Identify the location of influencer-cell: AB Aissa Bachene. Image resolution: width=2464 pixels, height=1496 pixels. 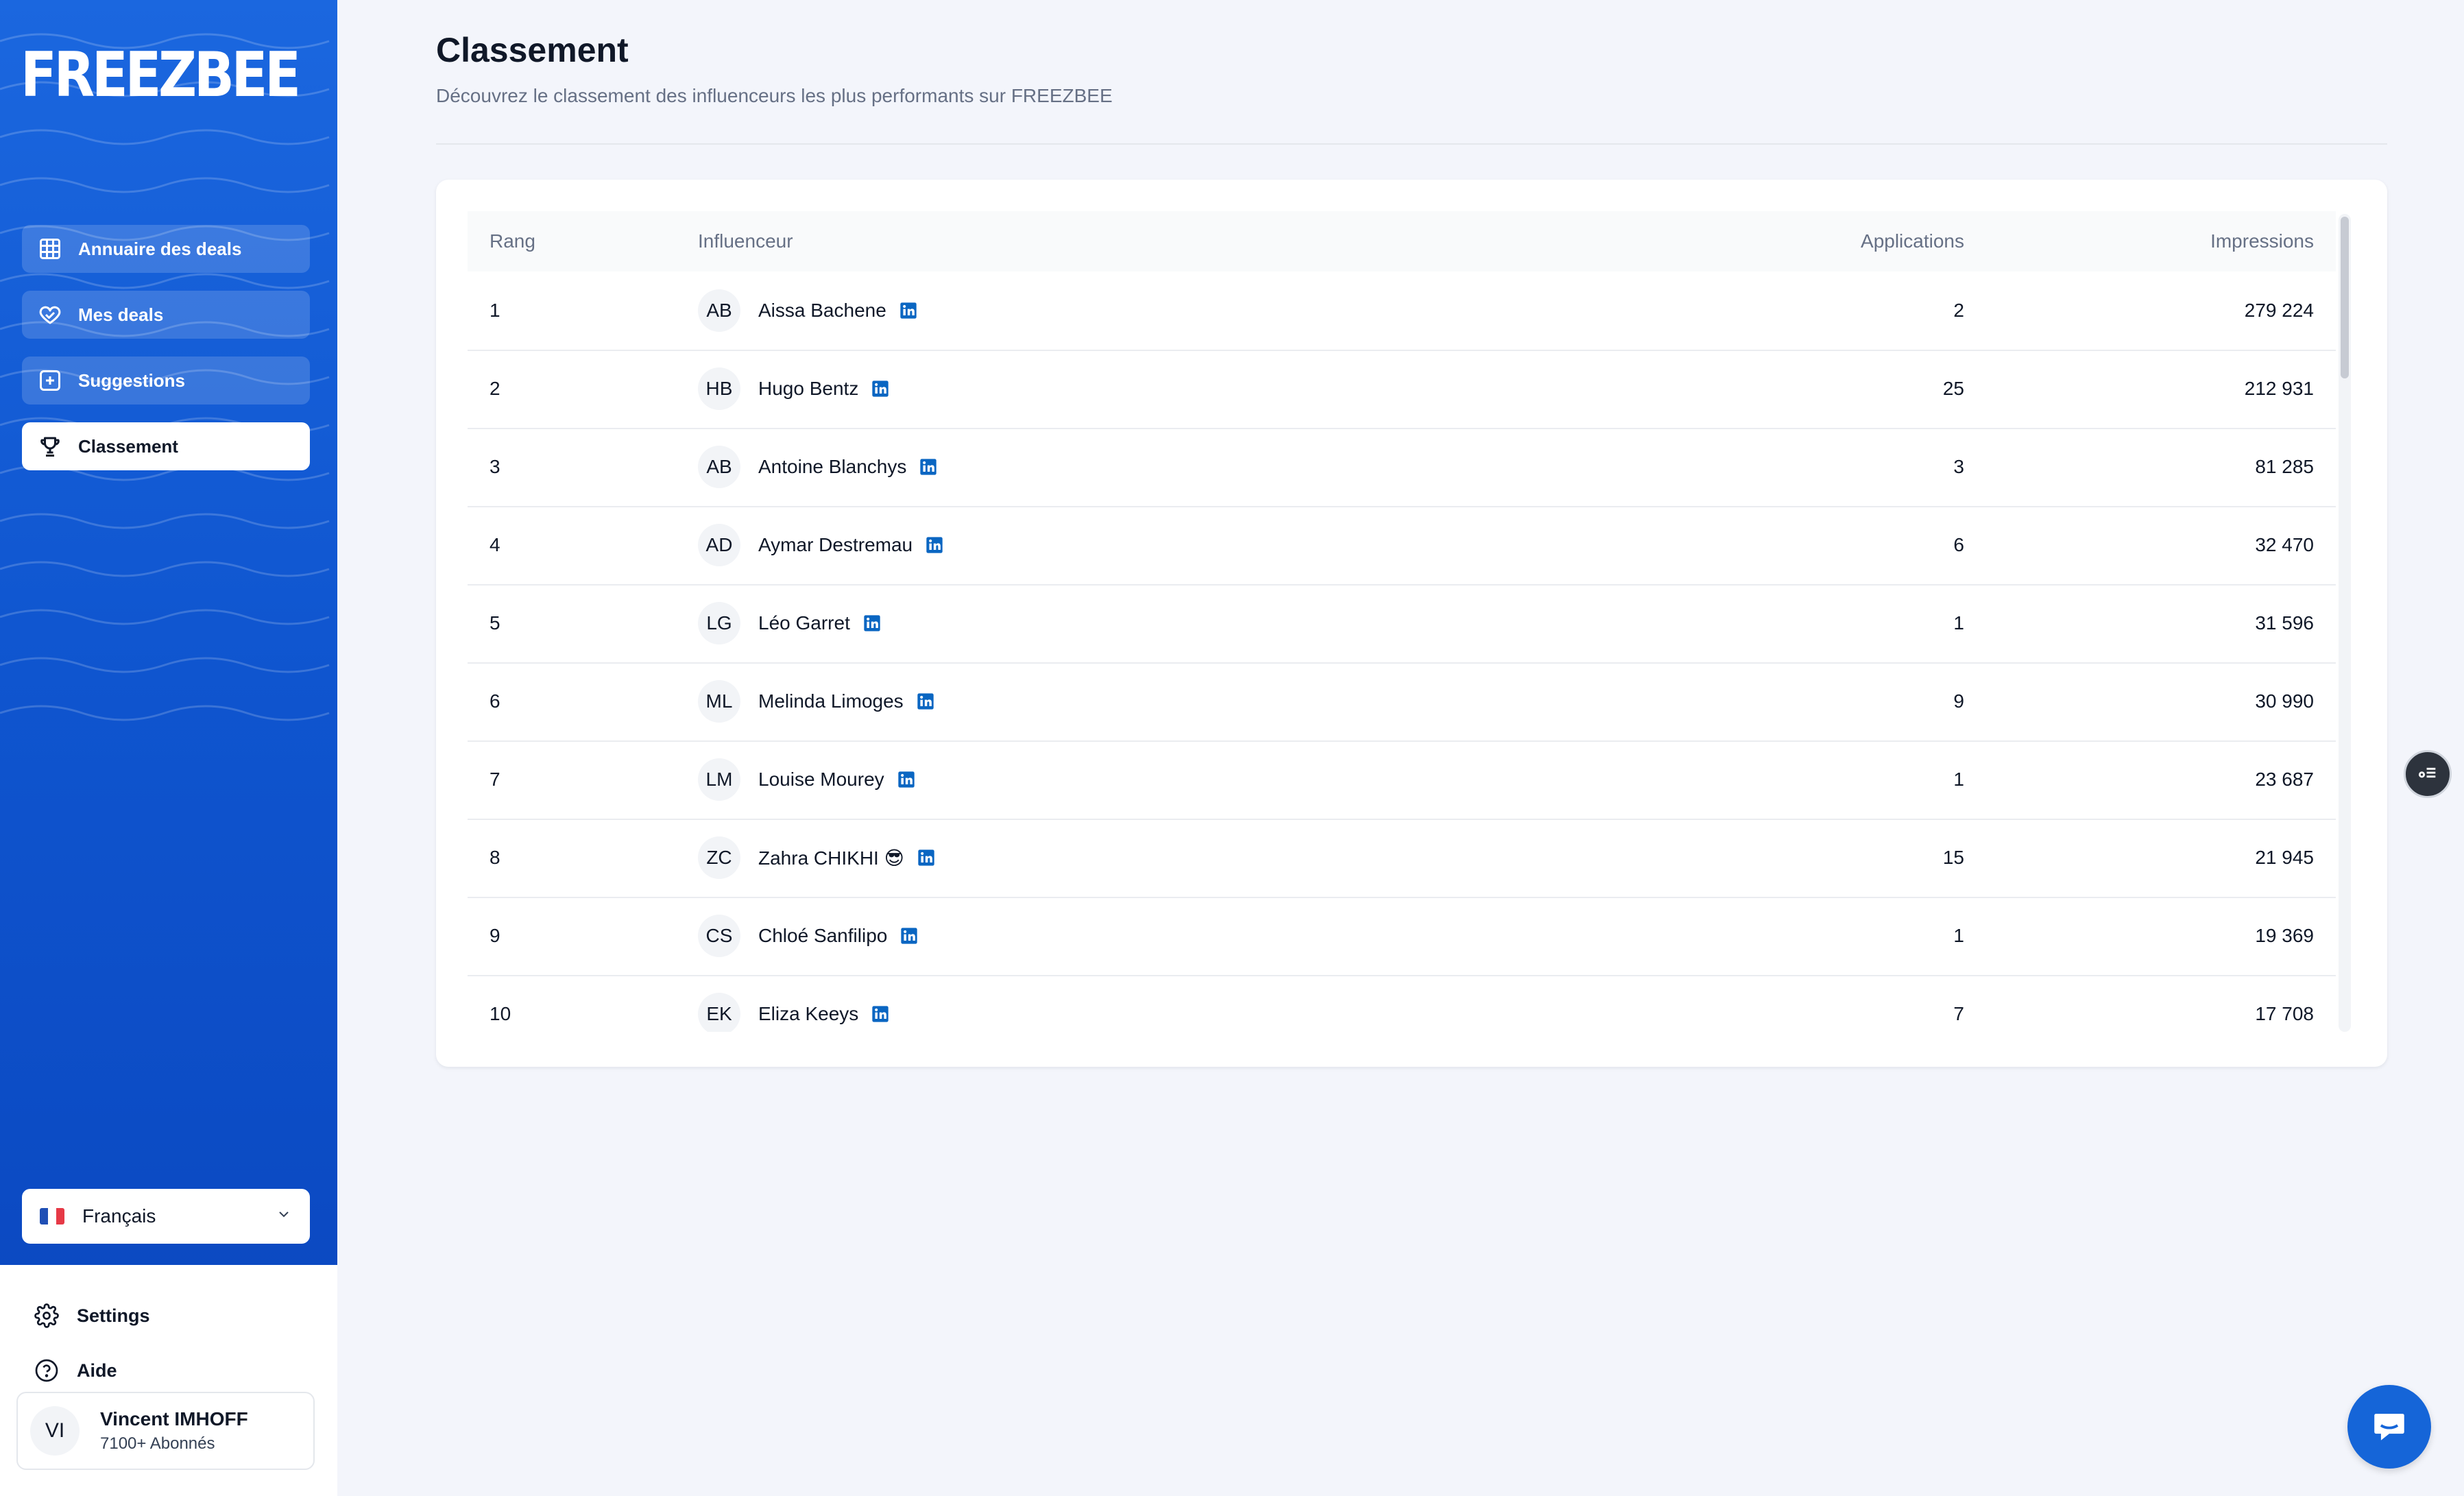
(808, 311).